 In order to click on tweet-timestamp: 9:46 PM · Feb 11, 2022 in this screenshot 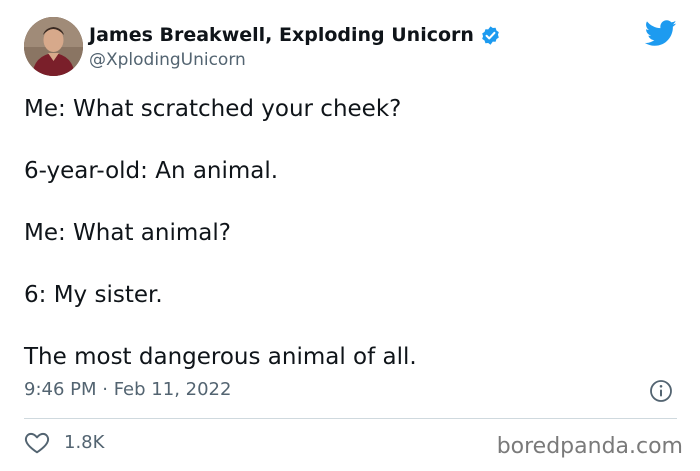, I will do `click(127, 389)`.